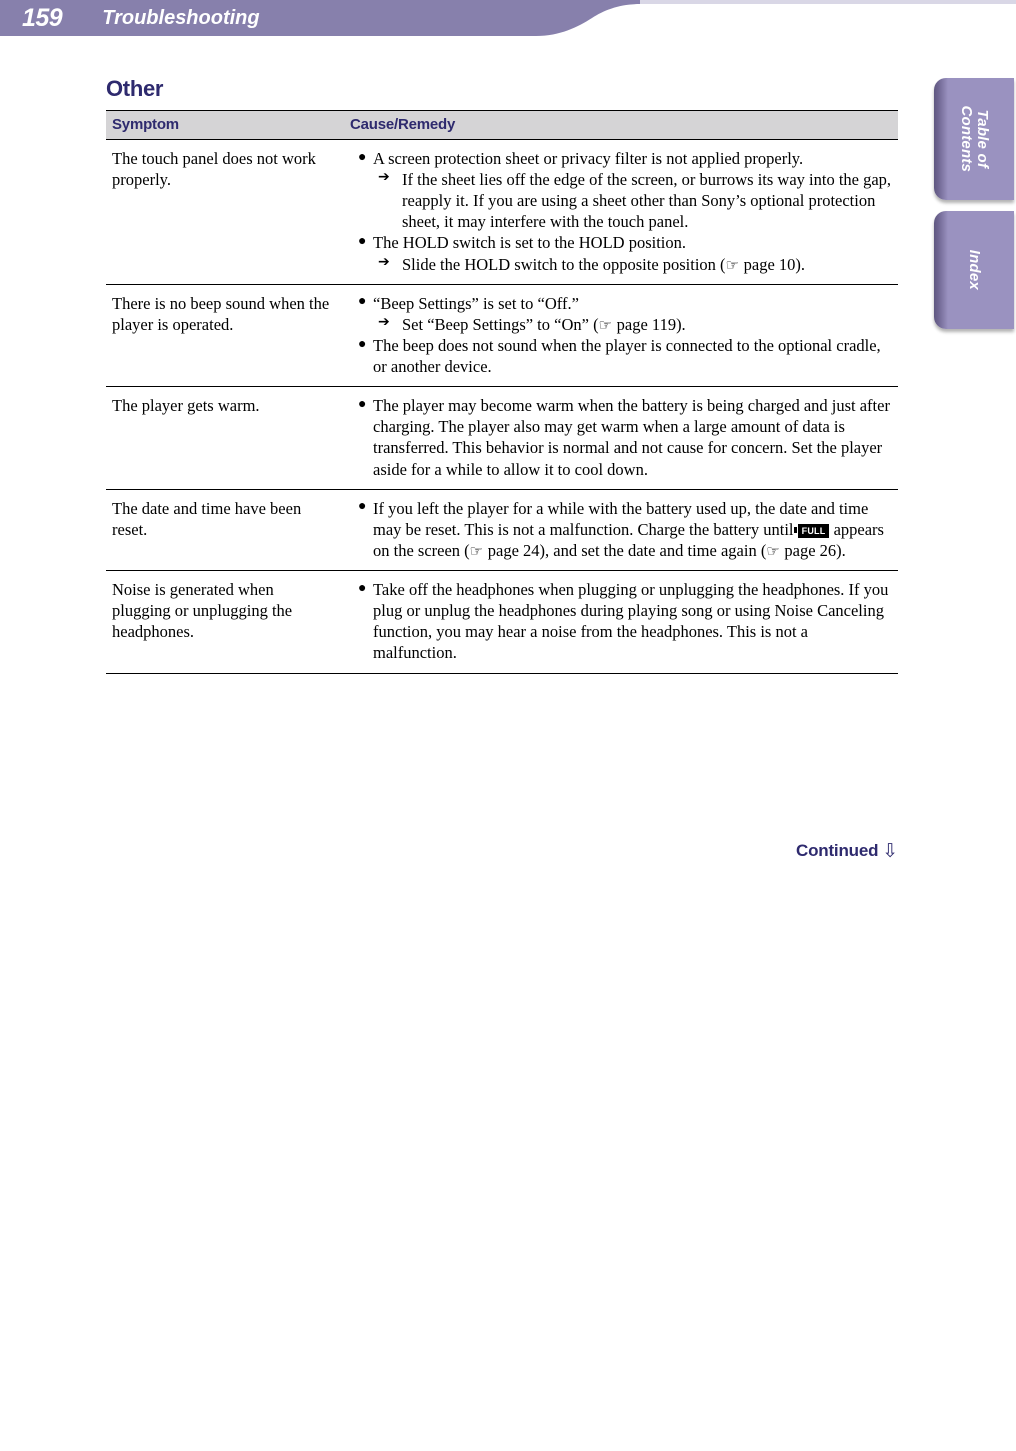 This screenshot has width=1016, height=1451. What do you see at coordinates (975, 209) in the screenshot?
I see `side-tab-group: Table of Contents Index` at bounding box center [975, 209].